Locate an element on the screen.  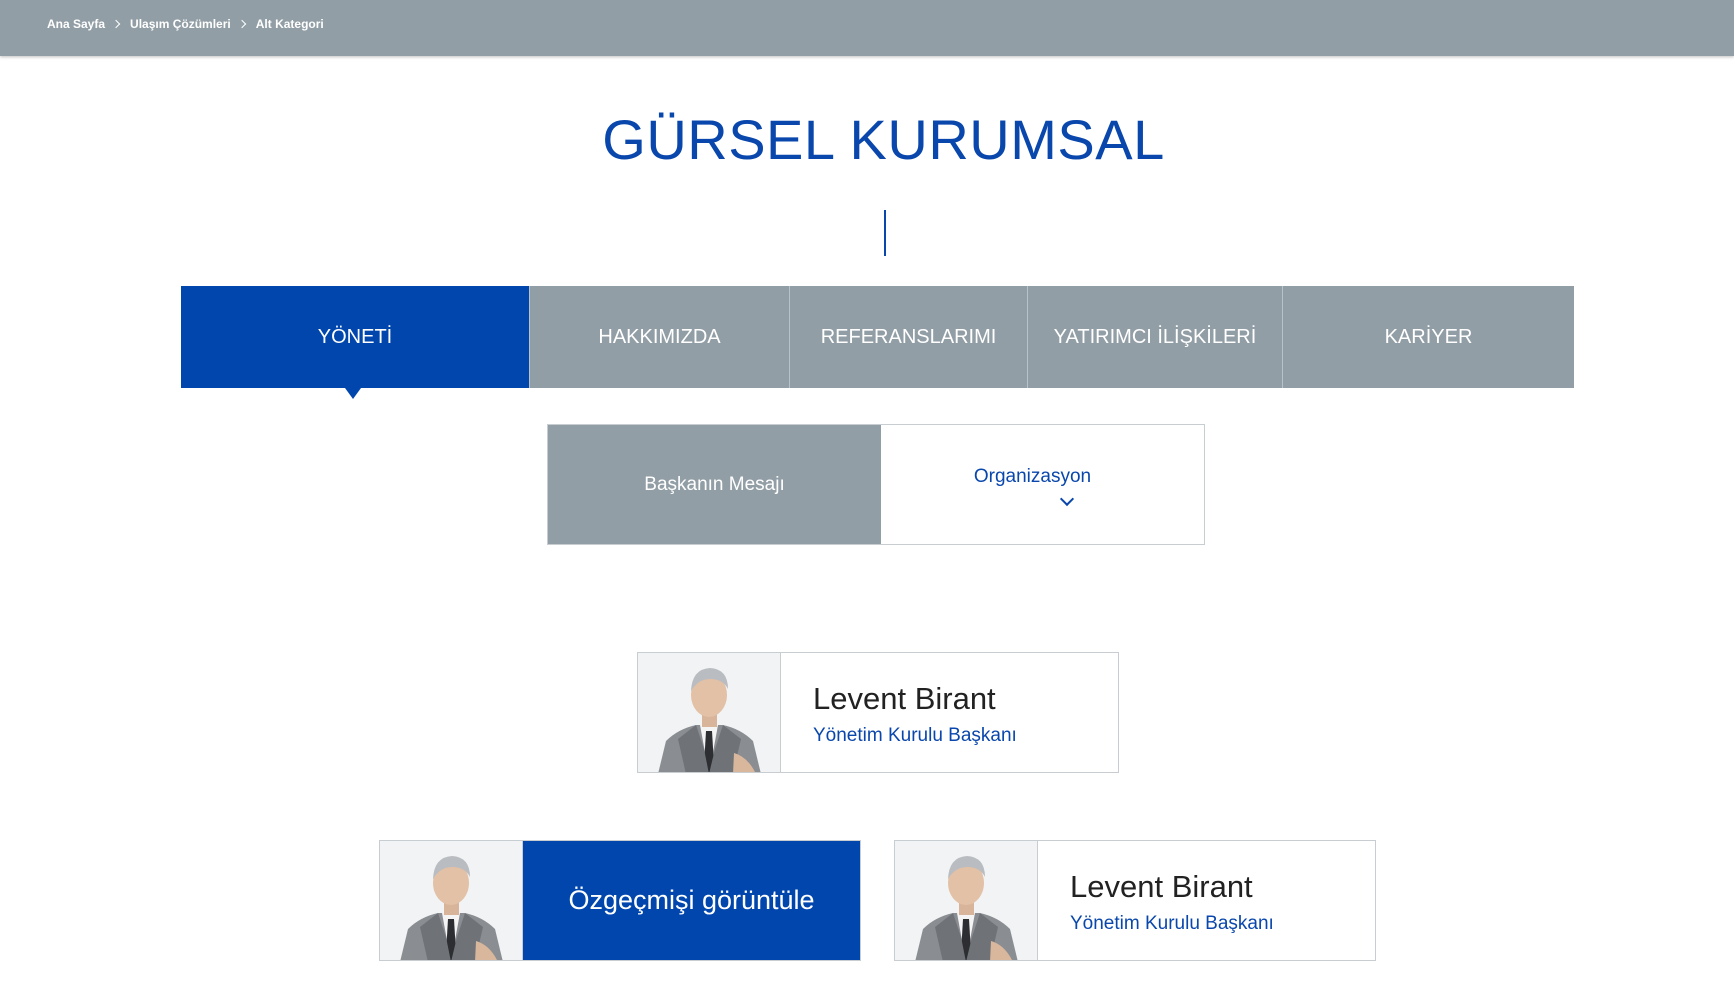
tab-label: YATIRIMCI İLİŞKİLERİ is located at coordinates (1155, 336).